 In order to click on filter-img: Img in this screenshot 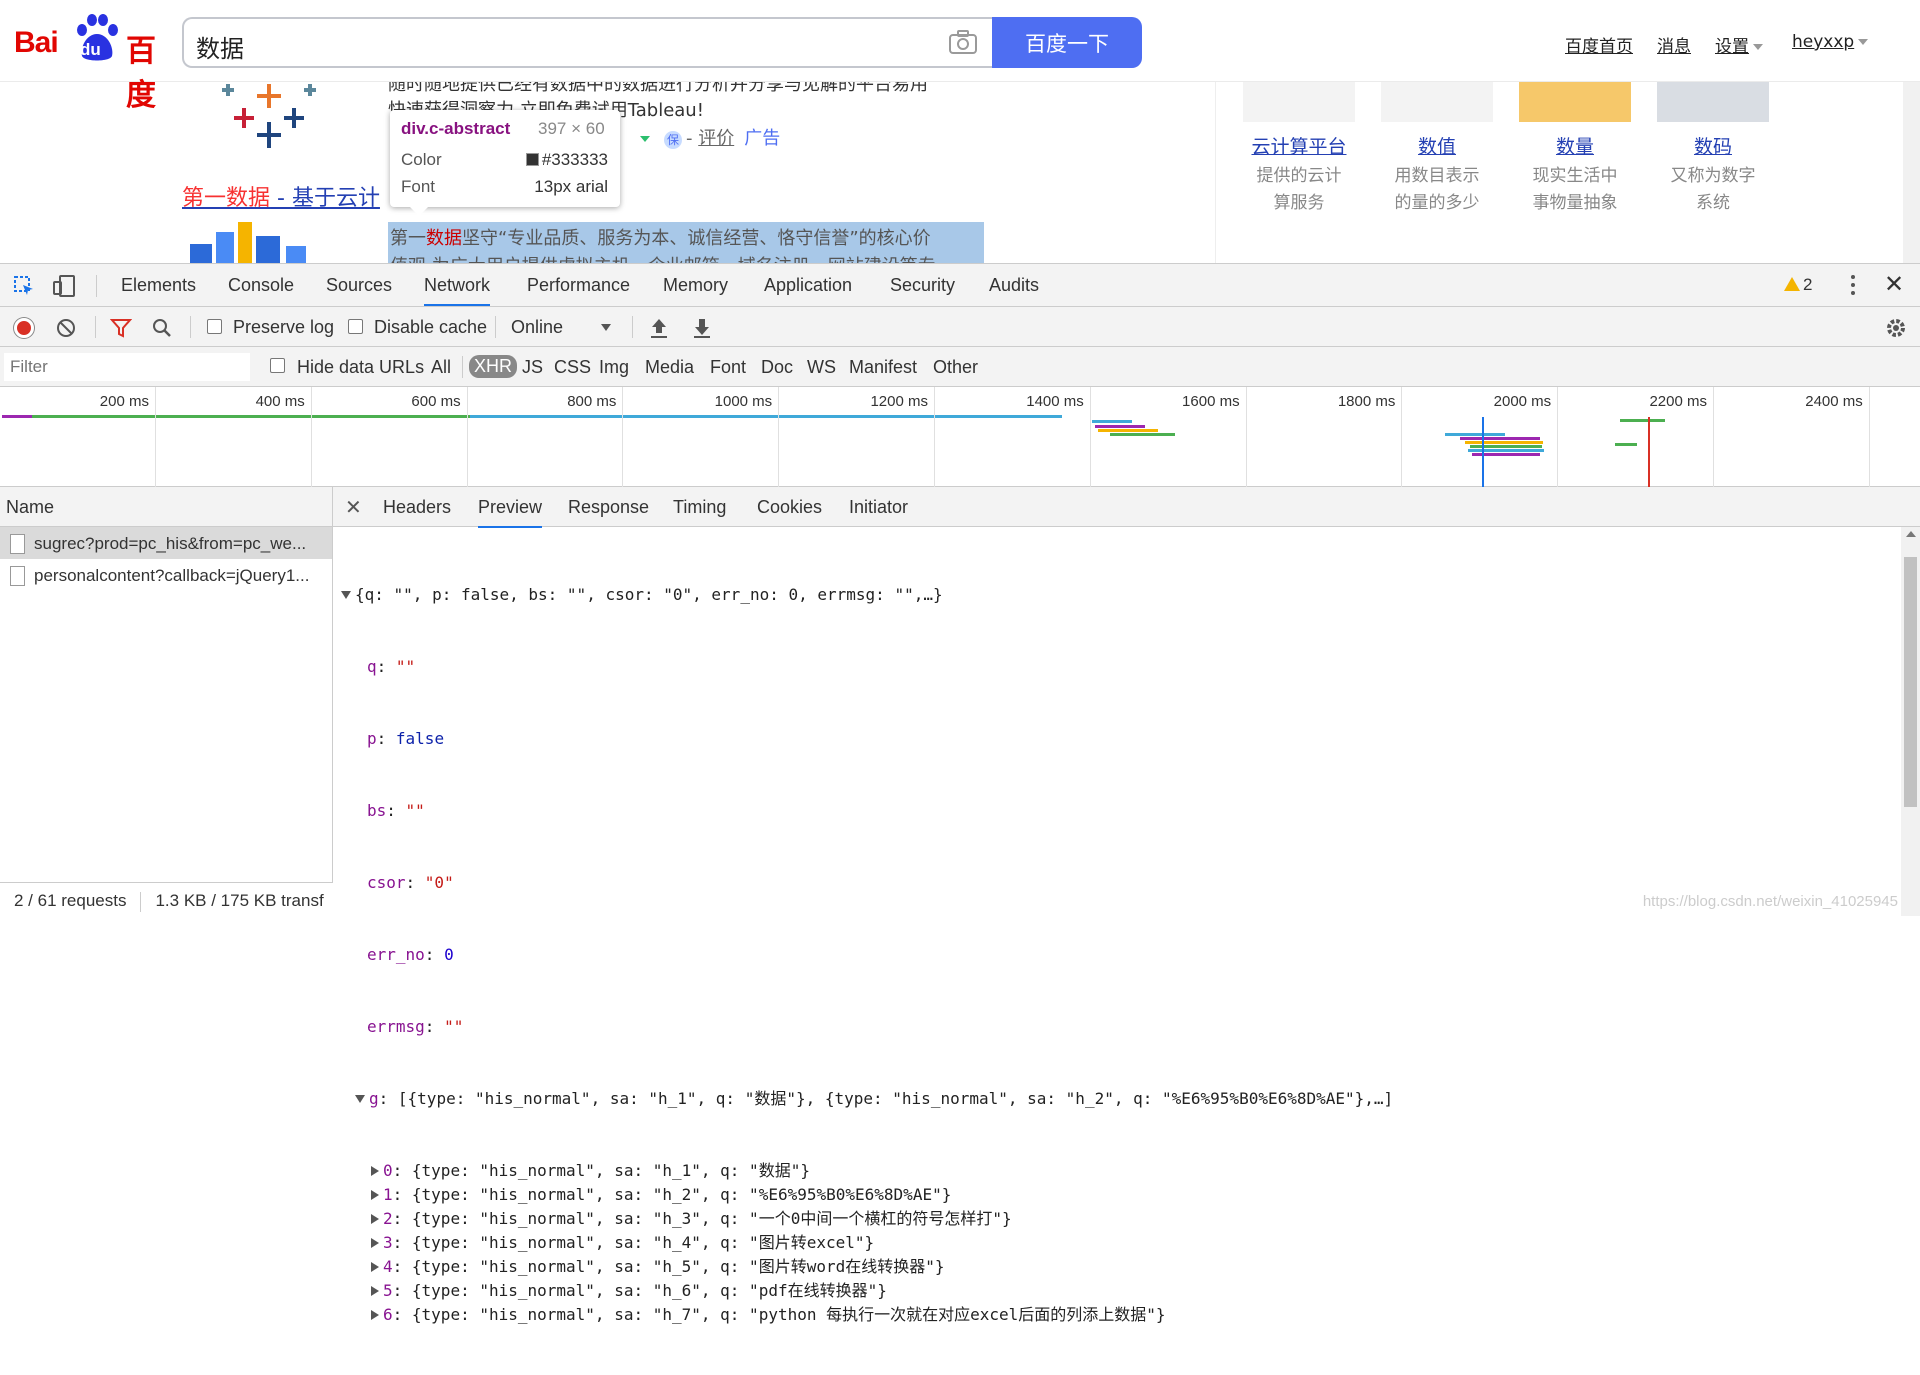, I will do `click(614, 367)`.